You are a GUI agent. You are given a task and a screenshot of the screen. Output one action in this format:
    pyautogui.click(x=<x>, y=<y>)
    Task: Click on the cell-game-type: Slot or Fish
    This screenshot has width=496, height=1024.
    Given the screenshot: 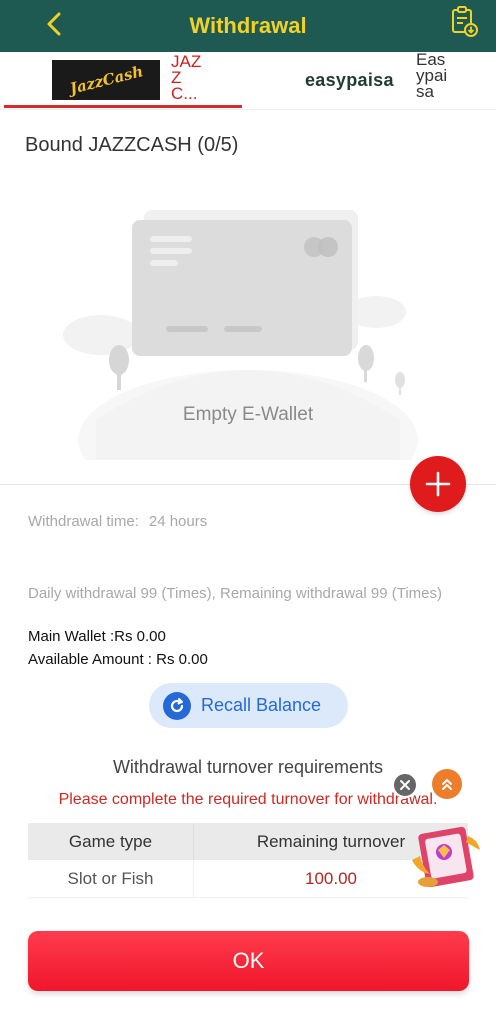 What is the action you would take?
    pyautogui.click(x=111, y=878)
    